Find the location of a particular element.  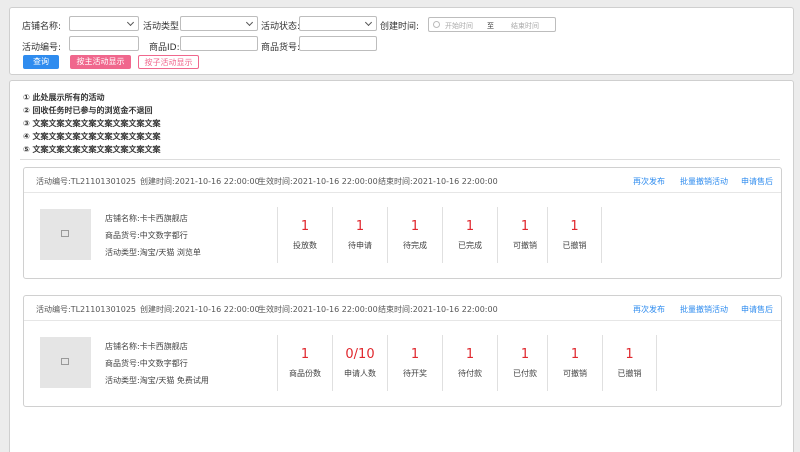

notice-item: ⑤ 文案文案文案文案文案文案文案文案 is located at coordinates (92, 149).